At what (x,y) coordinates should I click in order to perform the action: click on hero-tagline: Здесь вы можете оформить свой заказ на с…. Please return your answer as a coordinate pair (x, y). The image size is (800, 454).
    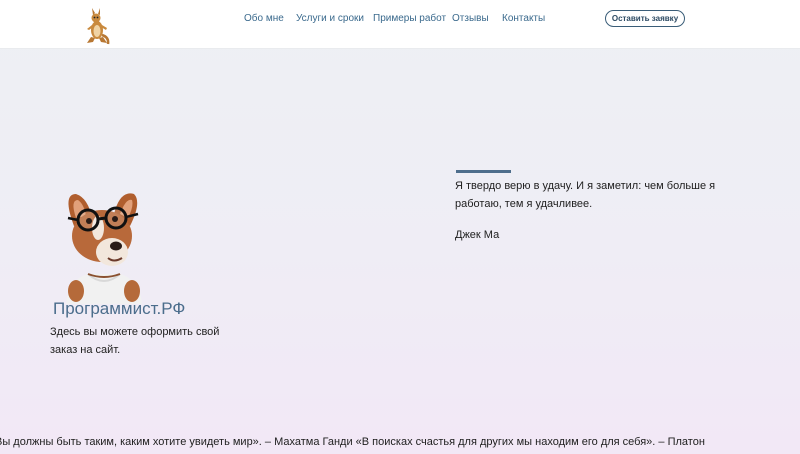
    Looking at the image, I should click on (135, 341).